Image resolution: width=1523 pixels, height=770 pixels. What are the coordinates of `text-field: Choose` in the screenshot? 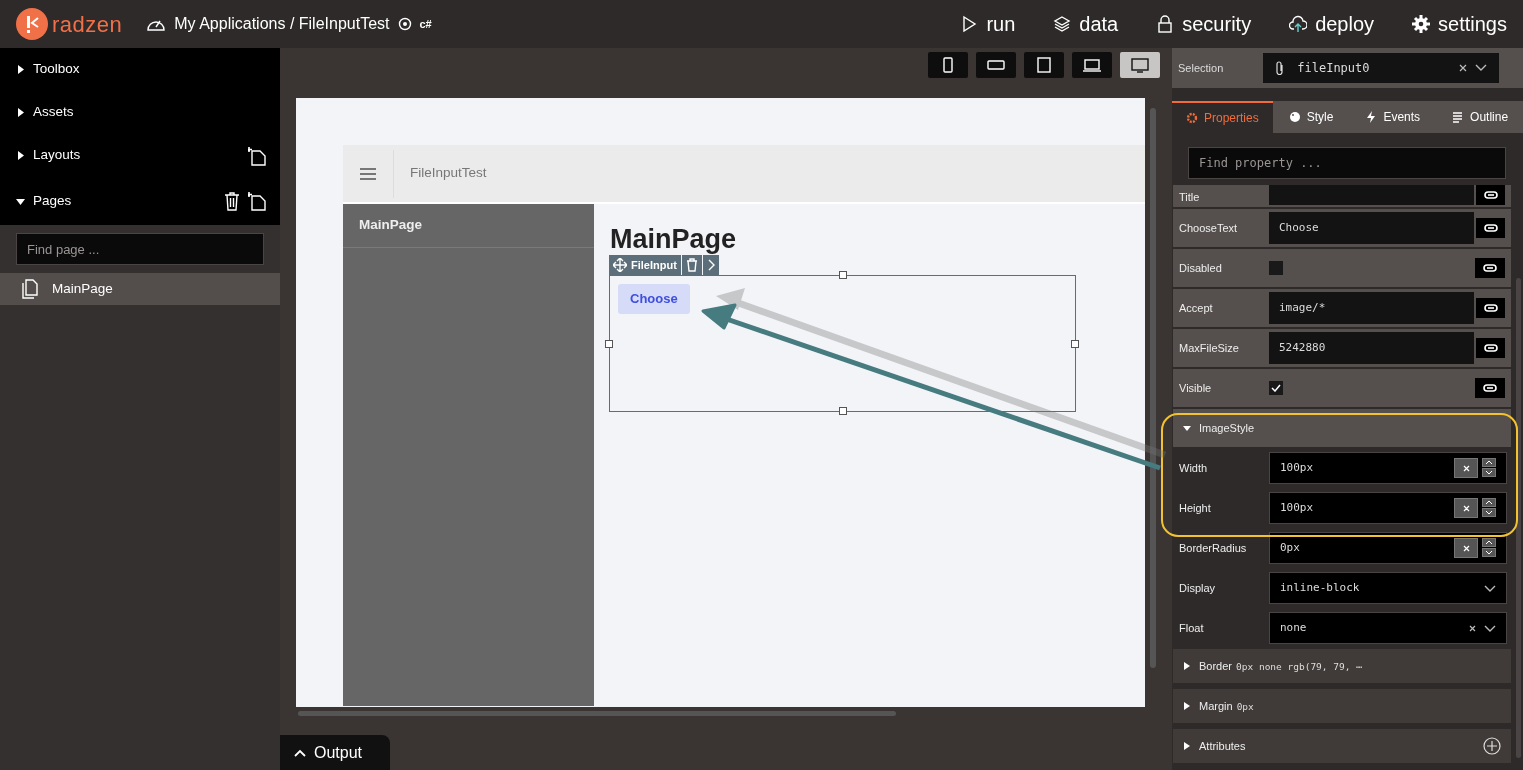 It's located at (1371, 228).